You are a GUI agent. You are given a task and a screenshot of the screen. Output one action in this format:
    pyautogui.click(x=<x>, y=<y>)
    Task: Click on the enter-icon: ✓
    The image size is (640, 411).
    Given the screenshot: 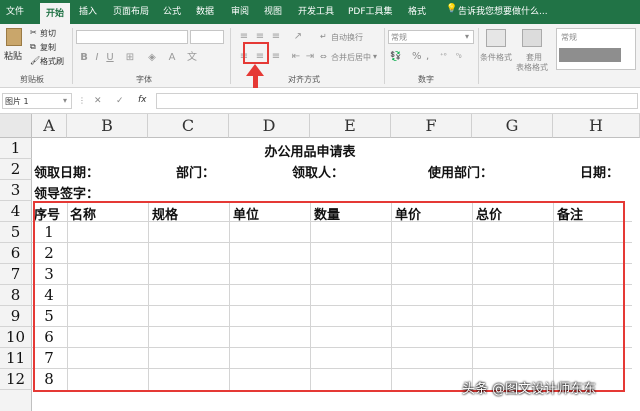 What is the action you would take?
    pyautogui.click(x=120, y=101)
    